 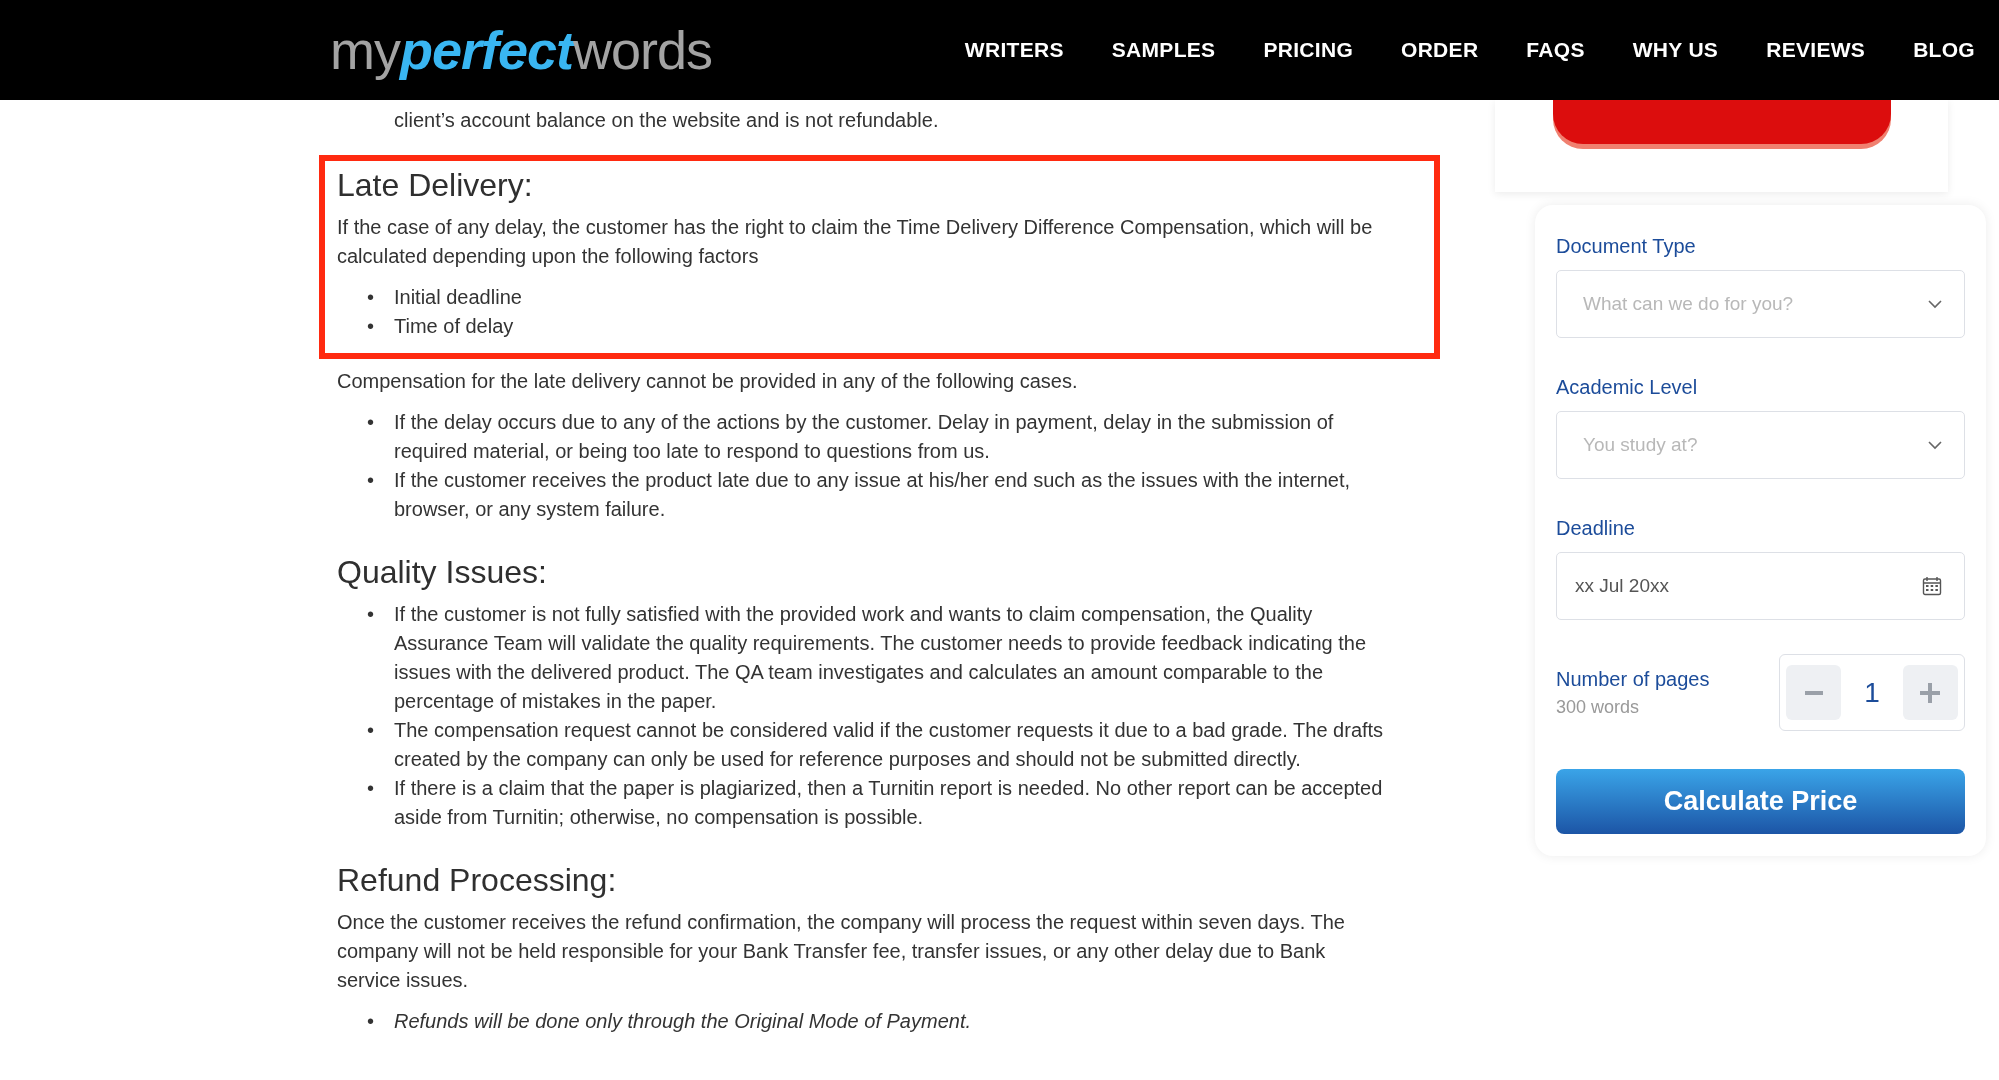 I want to click on nav-link: WRITERS, so click(x=1014, y=50).